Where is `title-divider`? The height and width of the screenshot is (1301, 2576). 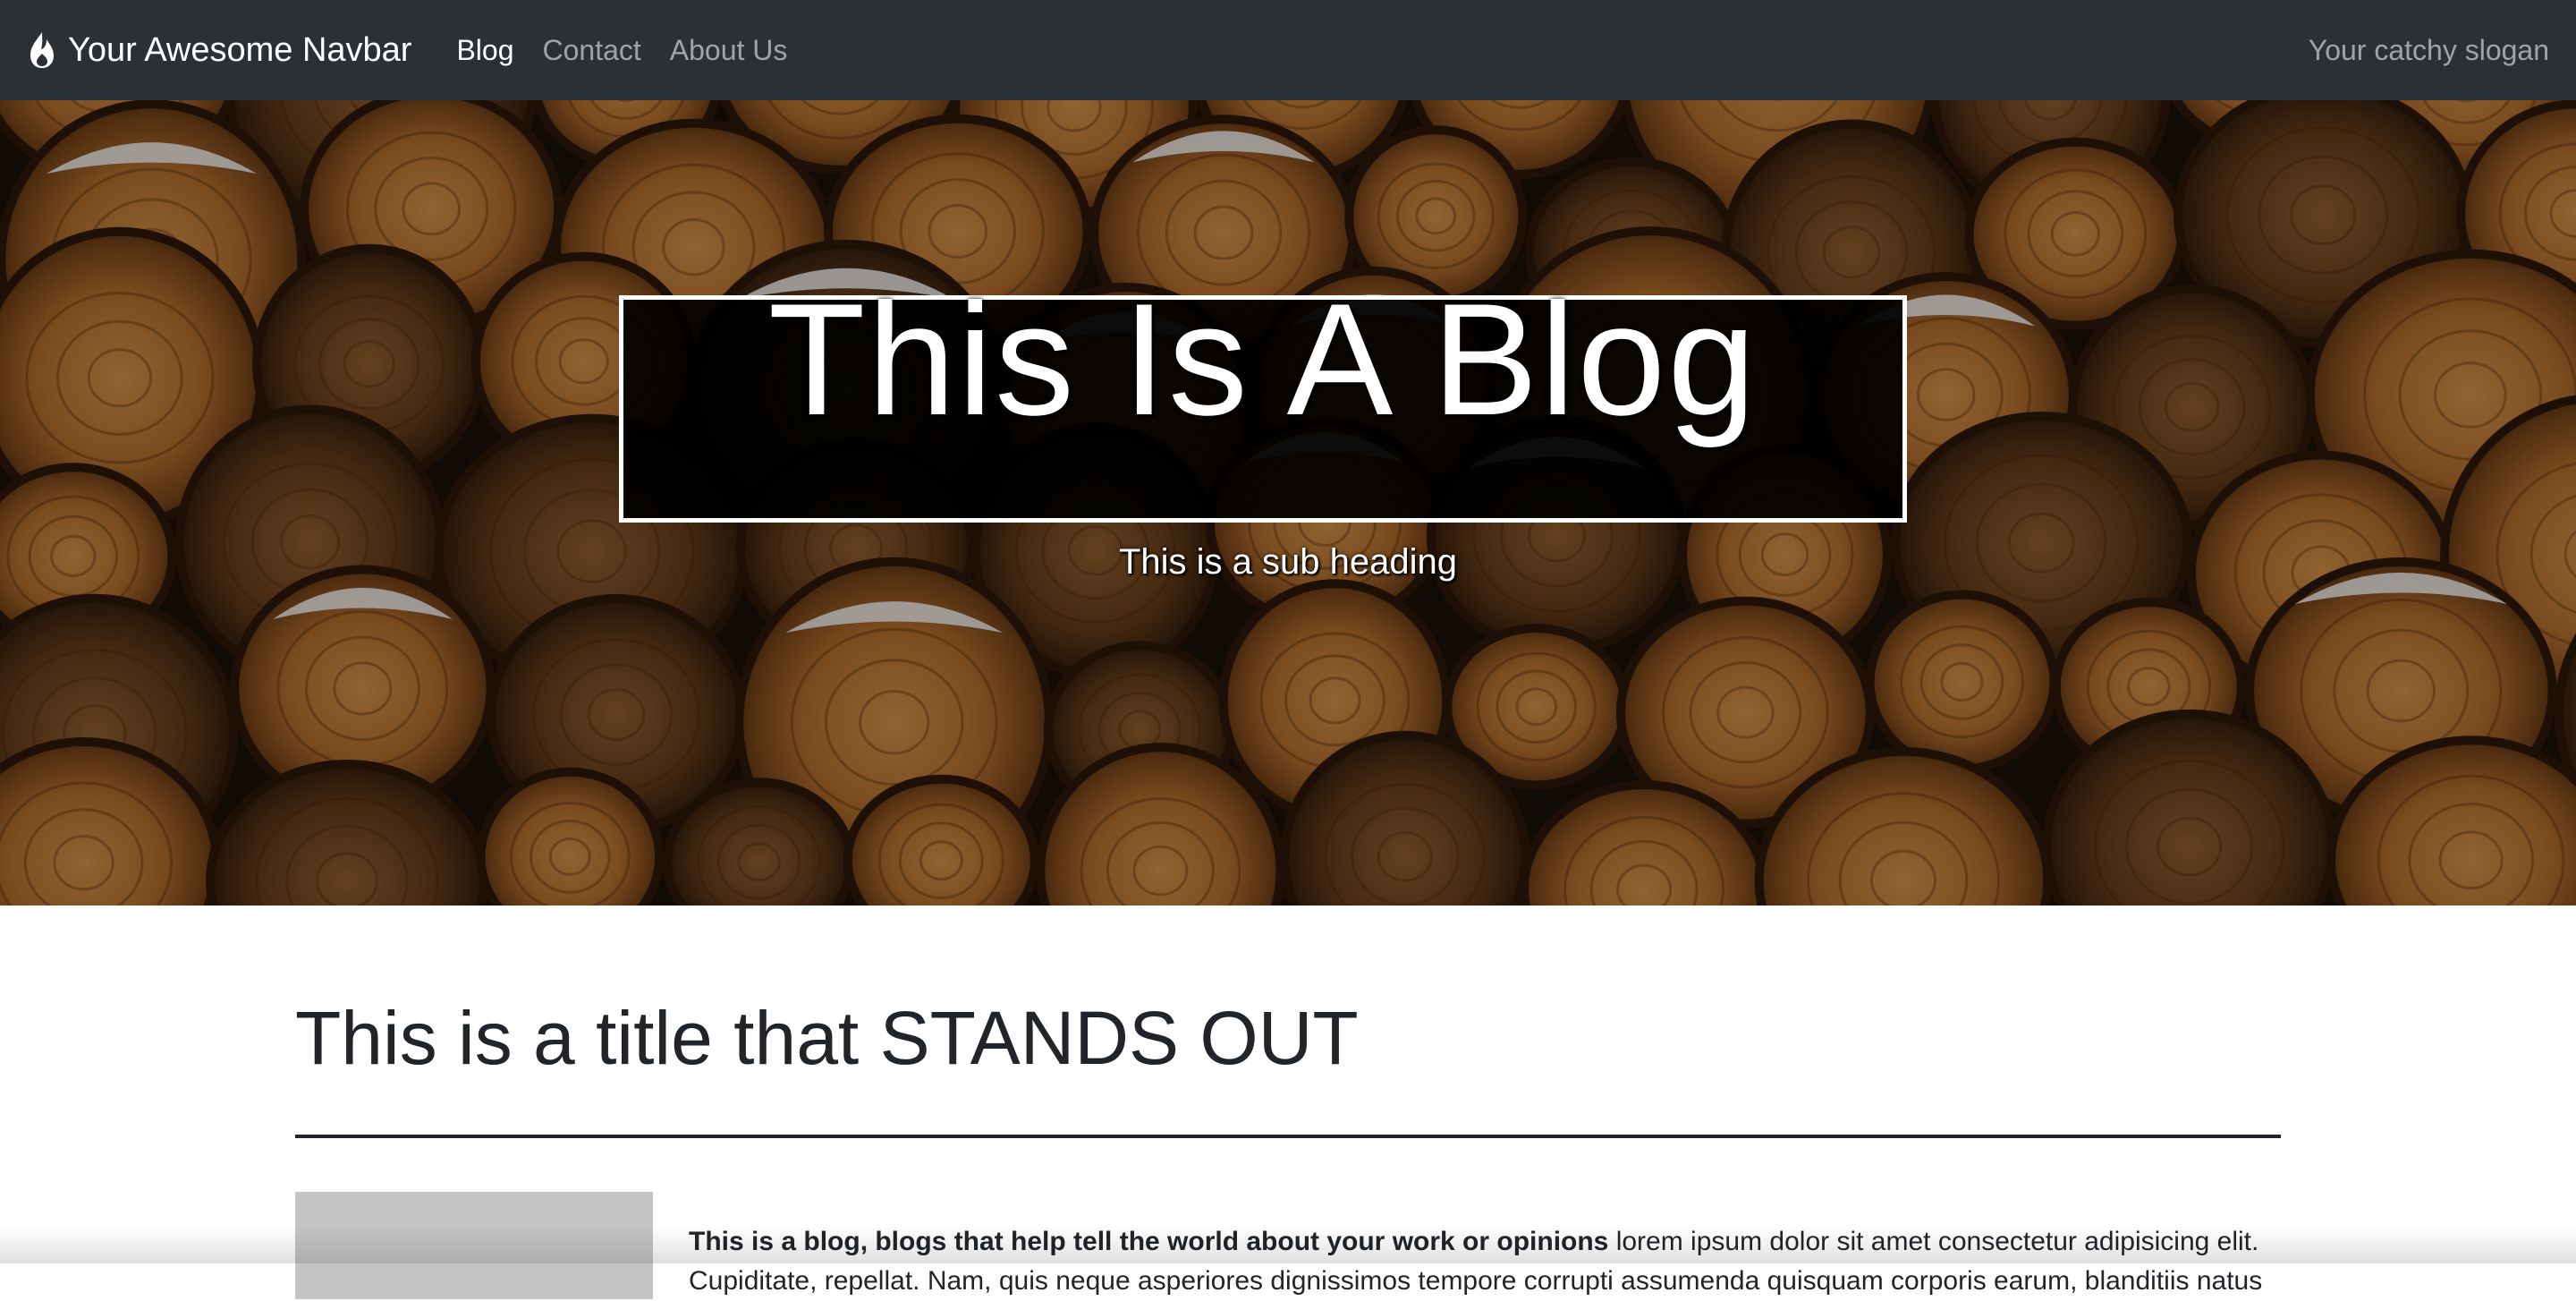
title-divider is located at coordinates (1288, 1136).